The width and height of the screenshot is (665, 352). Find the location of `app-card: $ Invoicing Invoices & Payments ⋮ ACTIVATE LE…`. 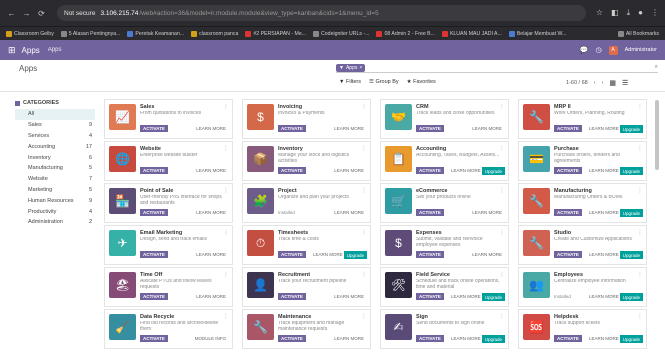

app-card: $ Invoicing Invoices & Payments ⋮ ACTIVATE LE… is located at coordinates (306, 119).